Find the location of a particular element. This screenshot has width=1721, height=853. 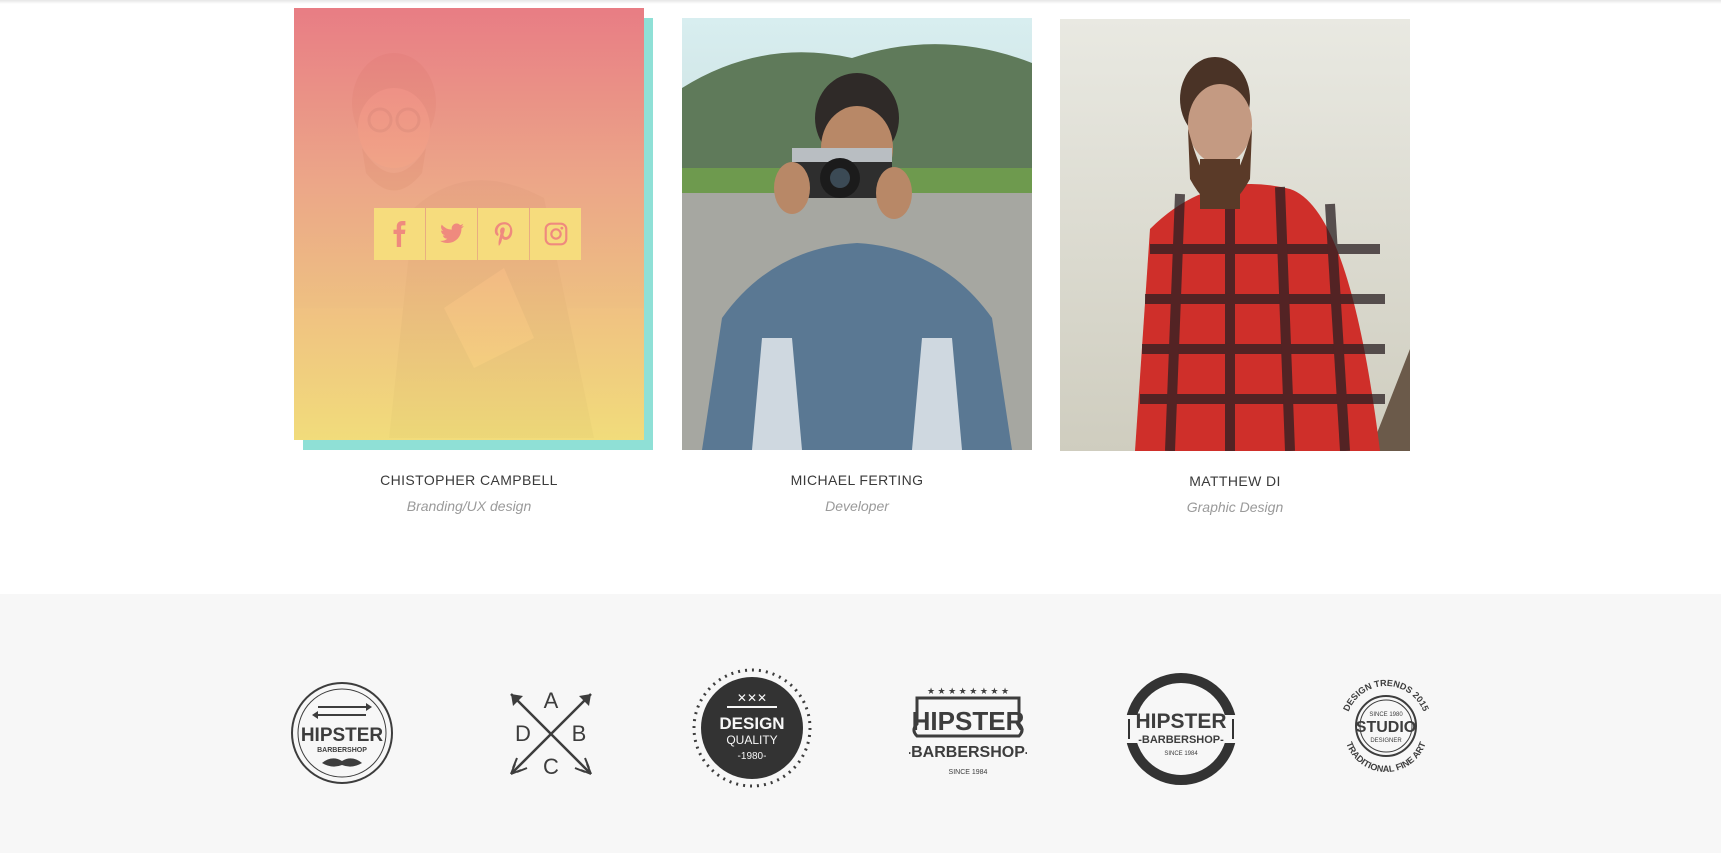

logo-text: DESIGN is located at coordinates (751, 723).